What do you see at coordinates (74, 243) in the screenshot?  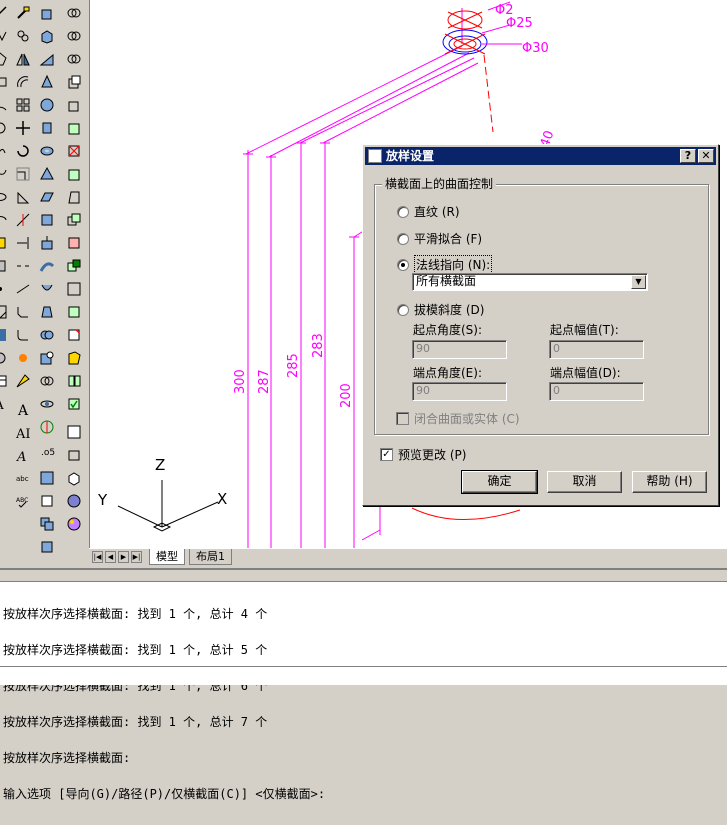 I see `color-face-button` at bounding box center [74, 243].